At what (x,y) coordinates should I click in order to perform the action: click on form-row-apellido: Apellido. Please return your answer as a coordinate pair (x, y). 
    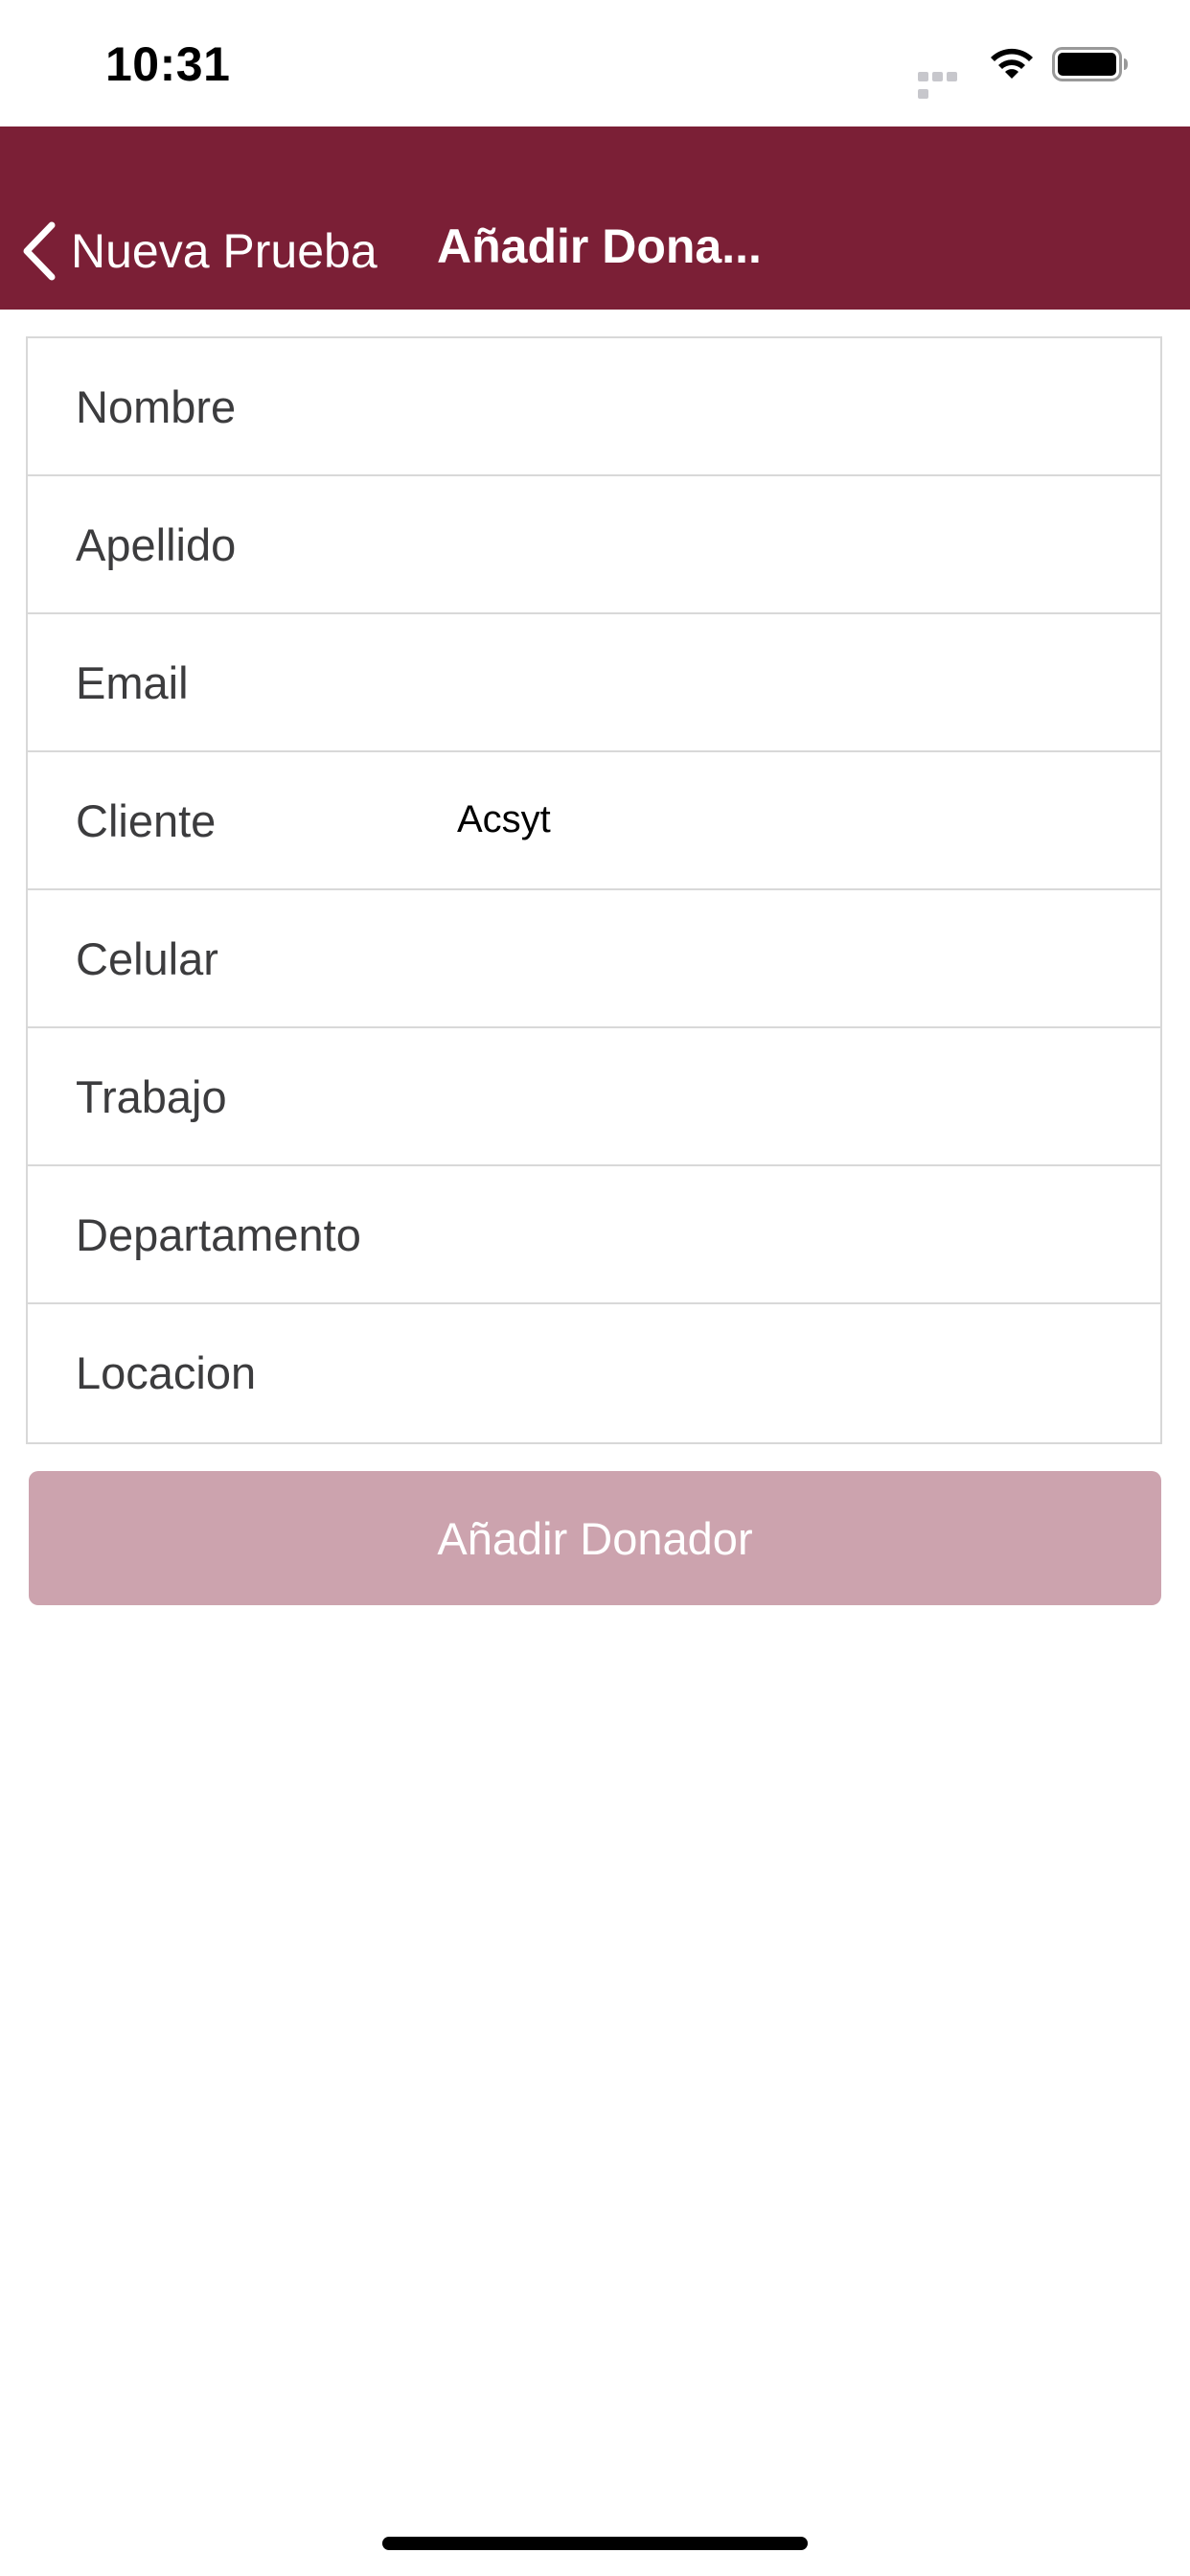
    Looking at the image, I should click on (594, 545).